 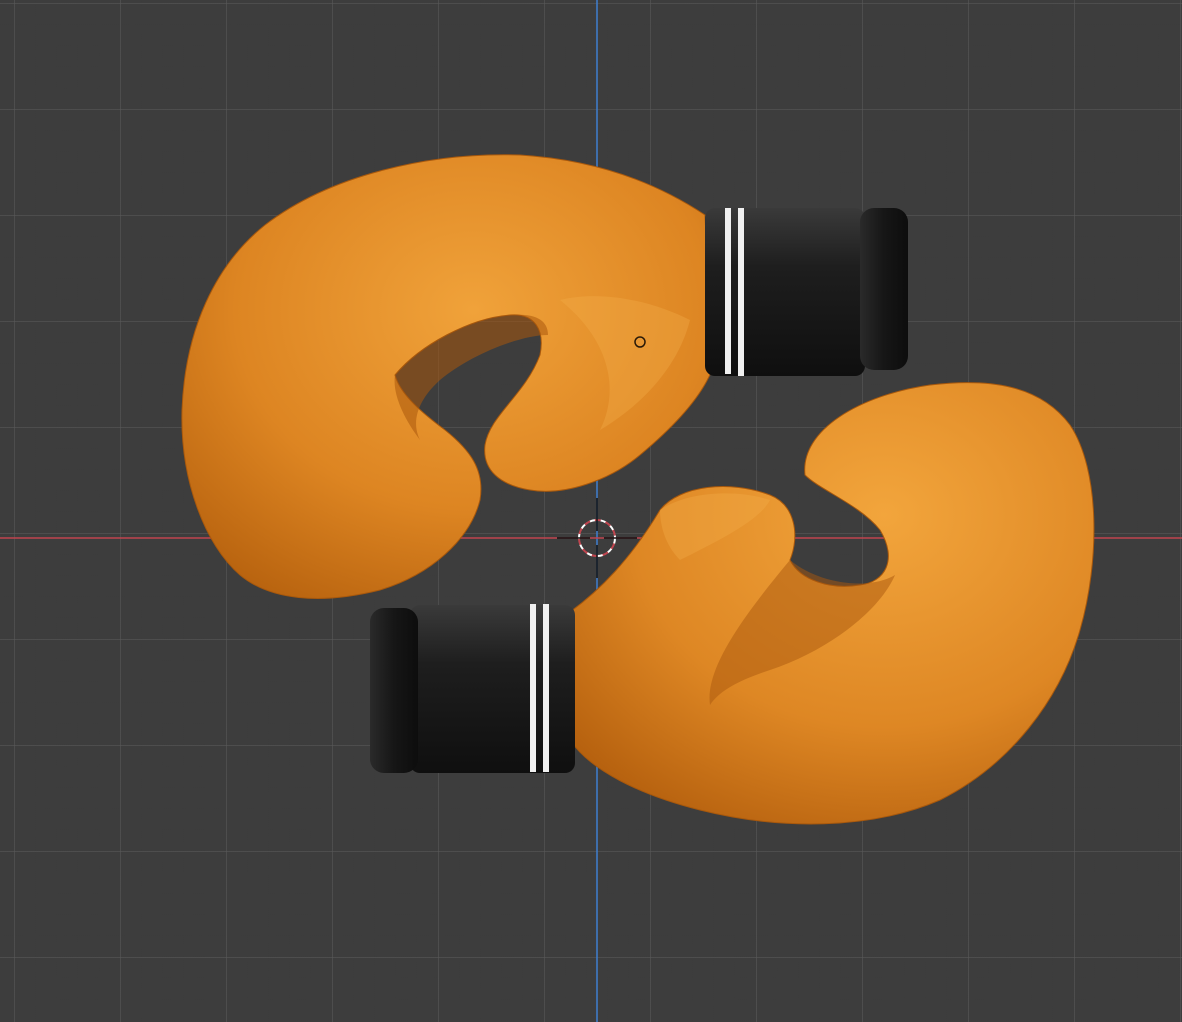 What do you see at coordinates (492, 689) in the screenshot?
I see `lower-glove-cuff` at bounding box center [492, 689].